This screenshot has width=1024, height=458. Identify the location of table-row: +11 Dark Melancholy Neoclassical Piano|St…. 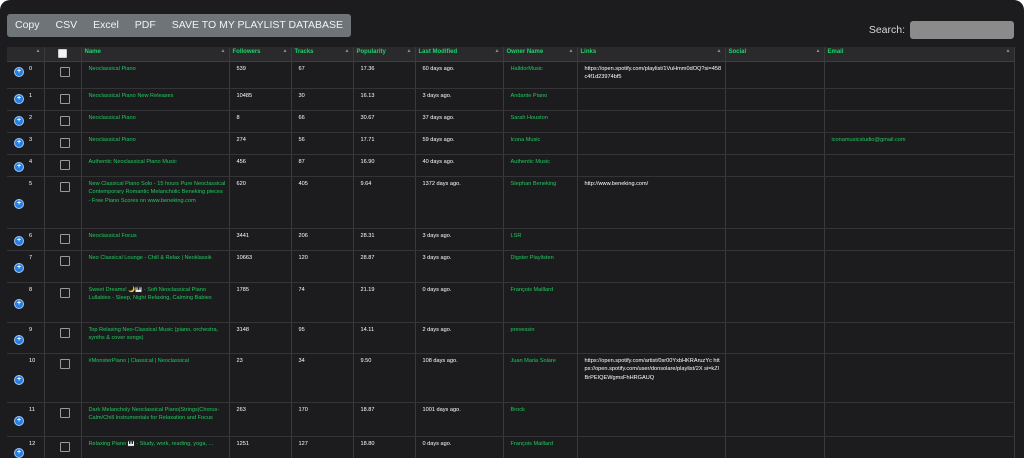
(511, 419).